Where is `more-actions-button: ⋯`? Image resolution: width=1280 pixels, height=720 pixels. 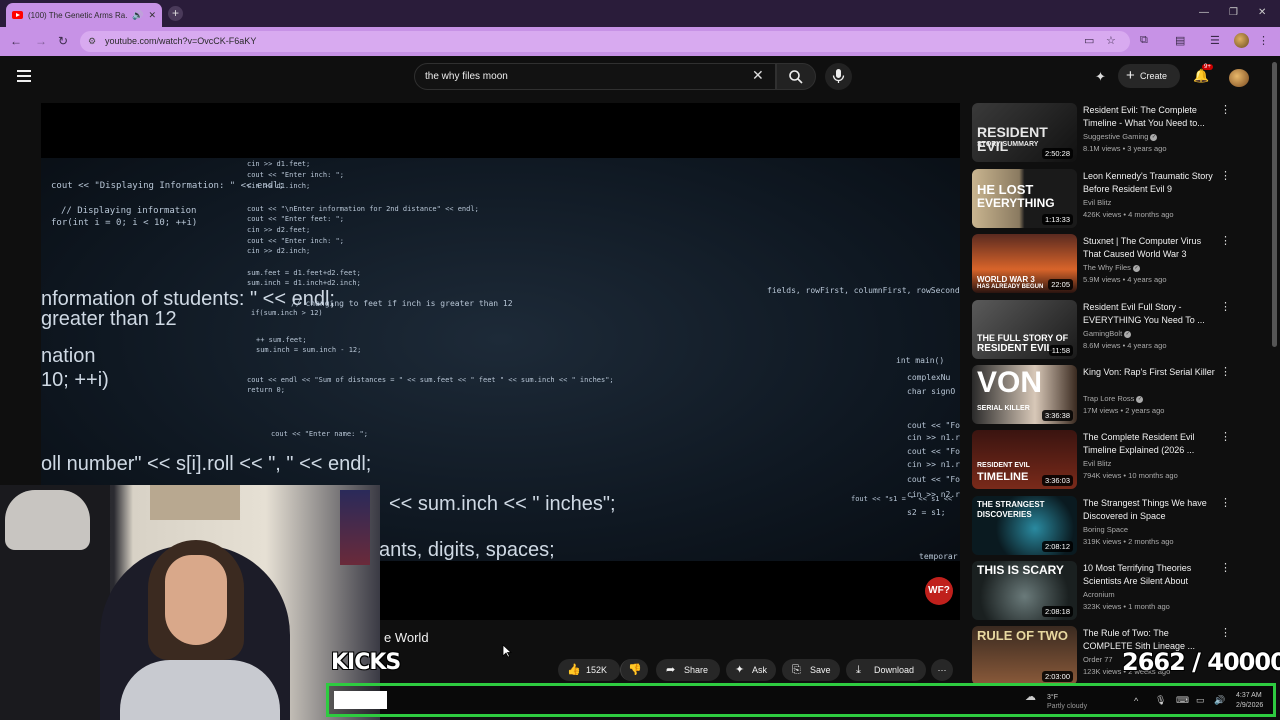
more-actions-button: ⋯ is located at coordinates (942, 670).